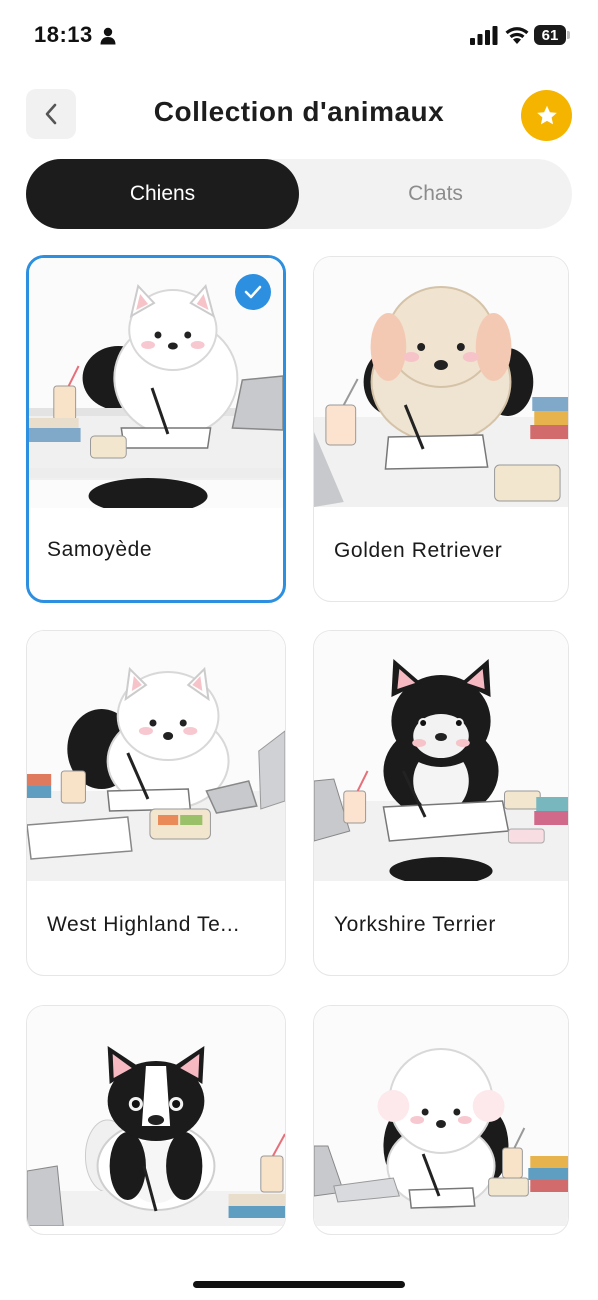 The image size is (598, 1300). I want to click on selected-check-icon, so click(253, 292).